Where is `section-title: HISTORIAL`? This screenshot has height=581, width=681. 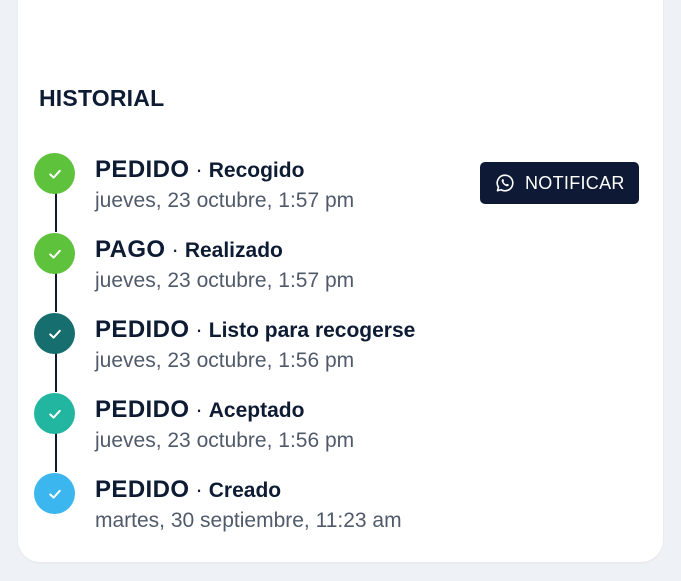
section-title: HISTORIAL is located at coordinates (102, 98).